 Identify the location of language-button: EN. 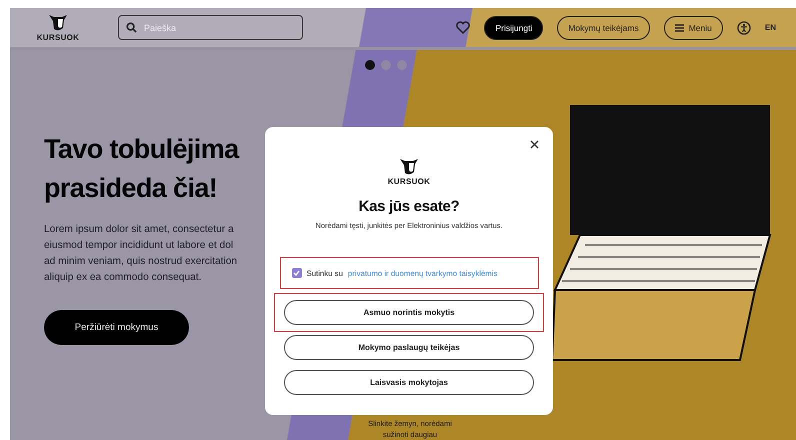
(770, 27).